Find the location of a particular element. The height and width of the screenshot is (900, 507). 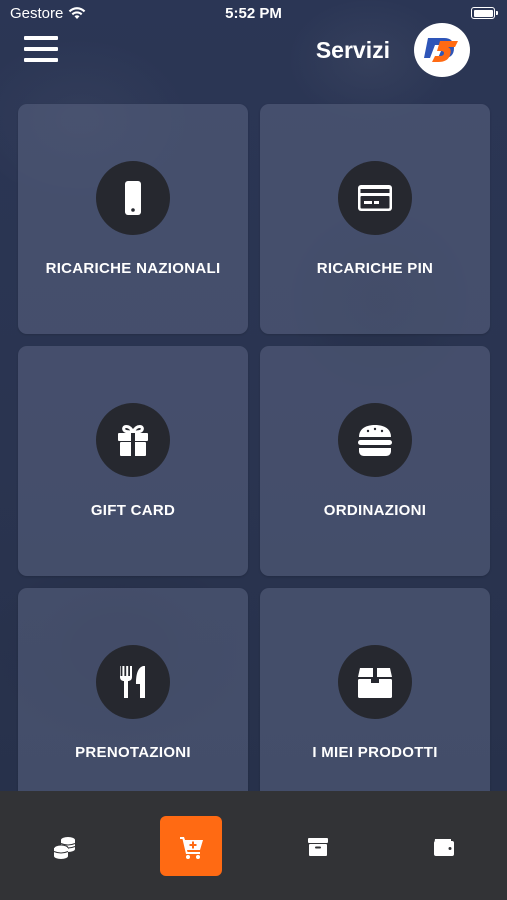

tab-archive is located at coordinates (317, 846).